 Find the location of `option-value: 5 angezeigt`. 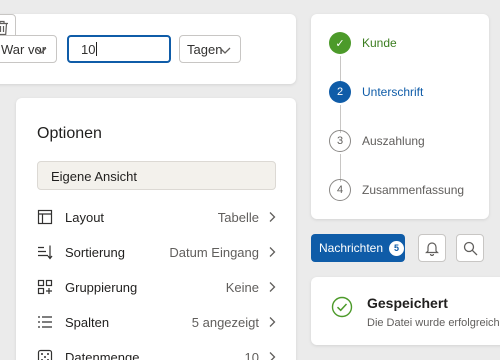

option-value: 5 angezeigt is located at coordinates (225, 322).